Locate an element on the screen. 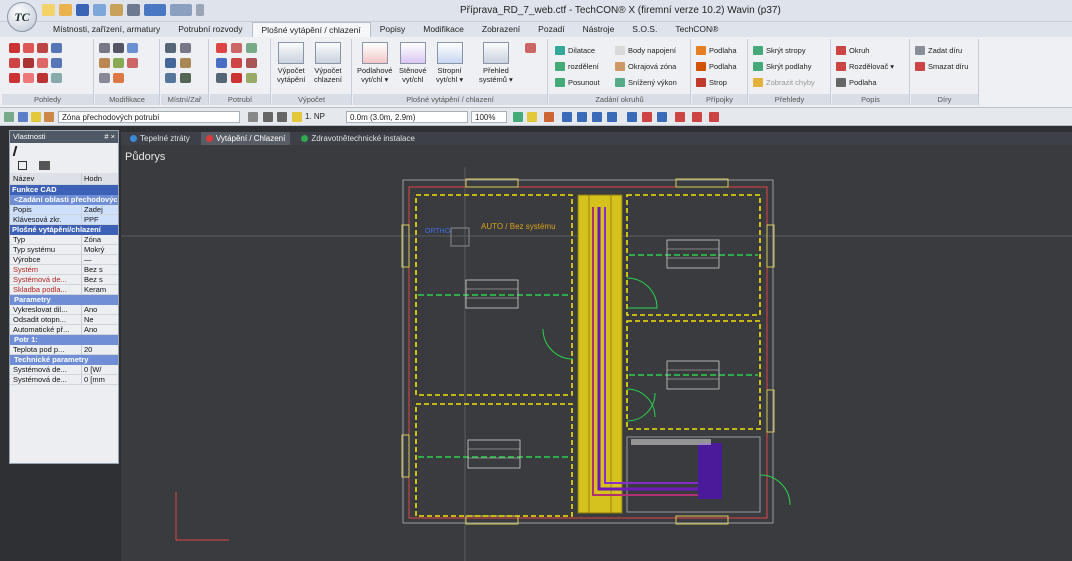 The width and height of the screenshot is (1072, 561). red-square-icon is located at coordinates (697, 117).